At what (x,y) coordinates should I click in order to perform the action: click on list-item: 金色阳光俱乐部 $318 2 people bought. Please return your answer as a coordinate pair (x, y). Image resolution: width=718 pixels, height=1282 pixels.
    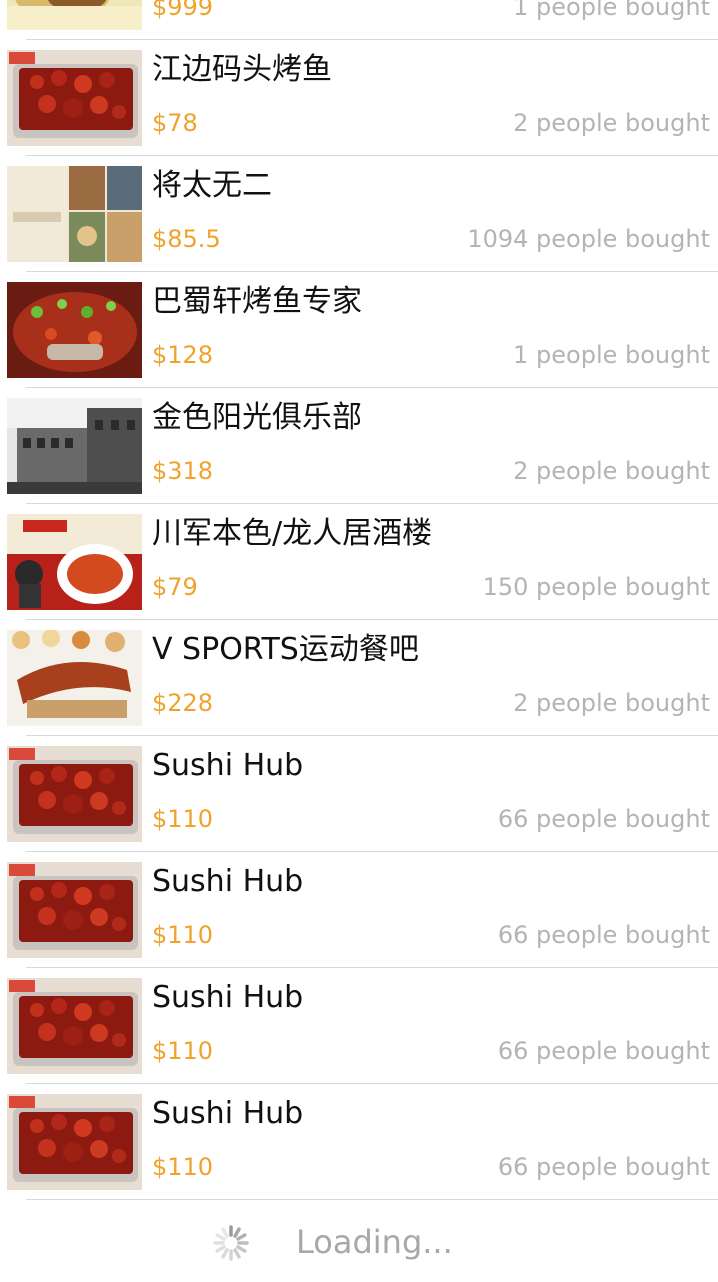
    Looking at the image, I should click on (359, 446).